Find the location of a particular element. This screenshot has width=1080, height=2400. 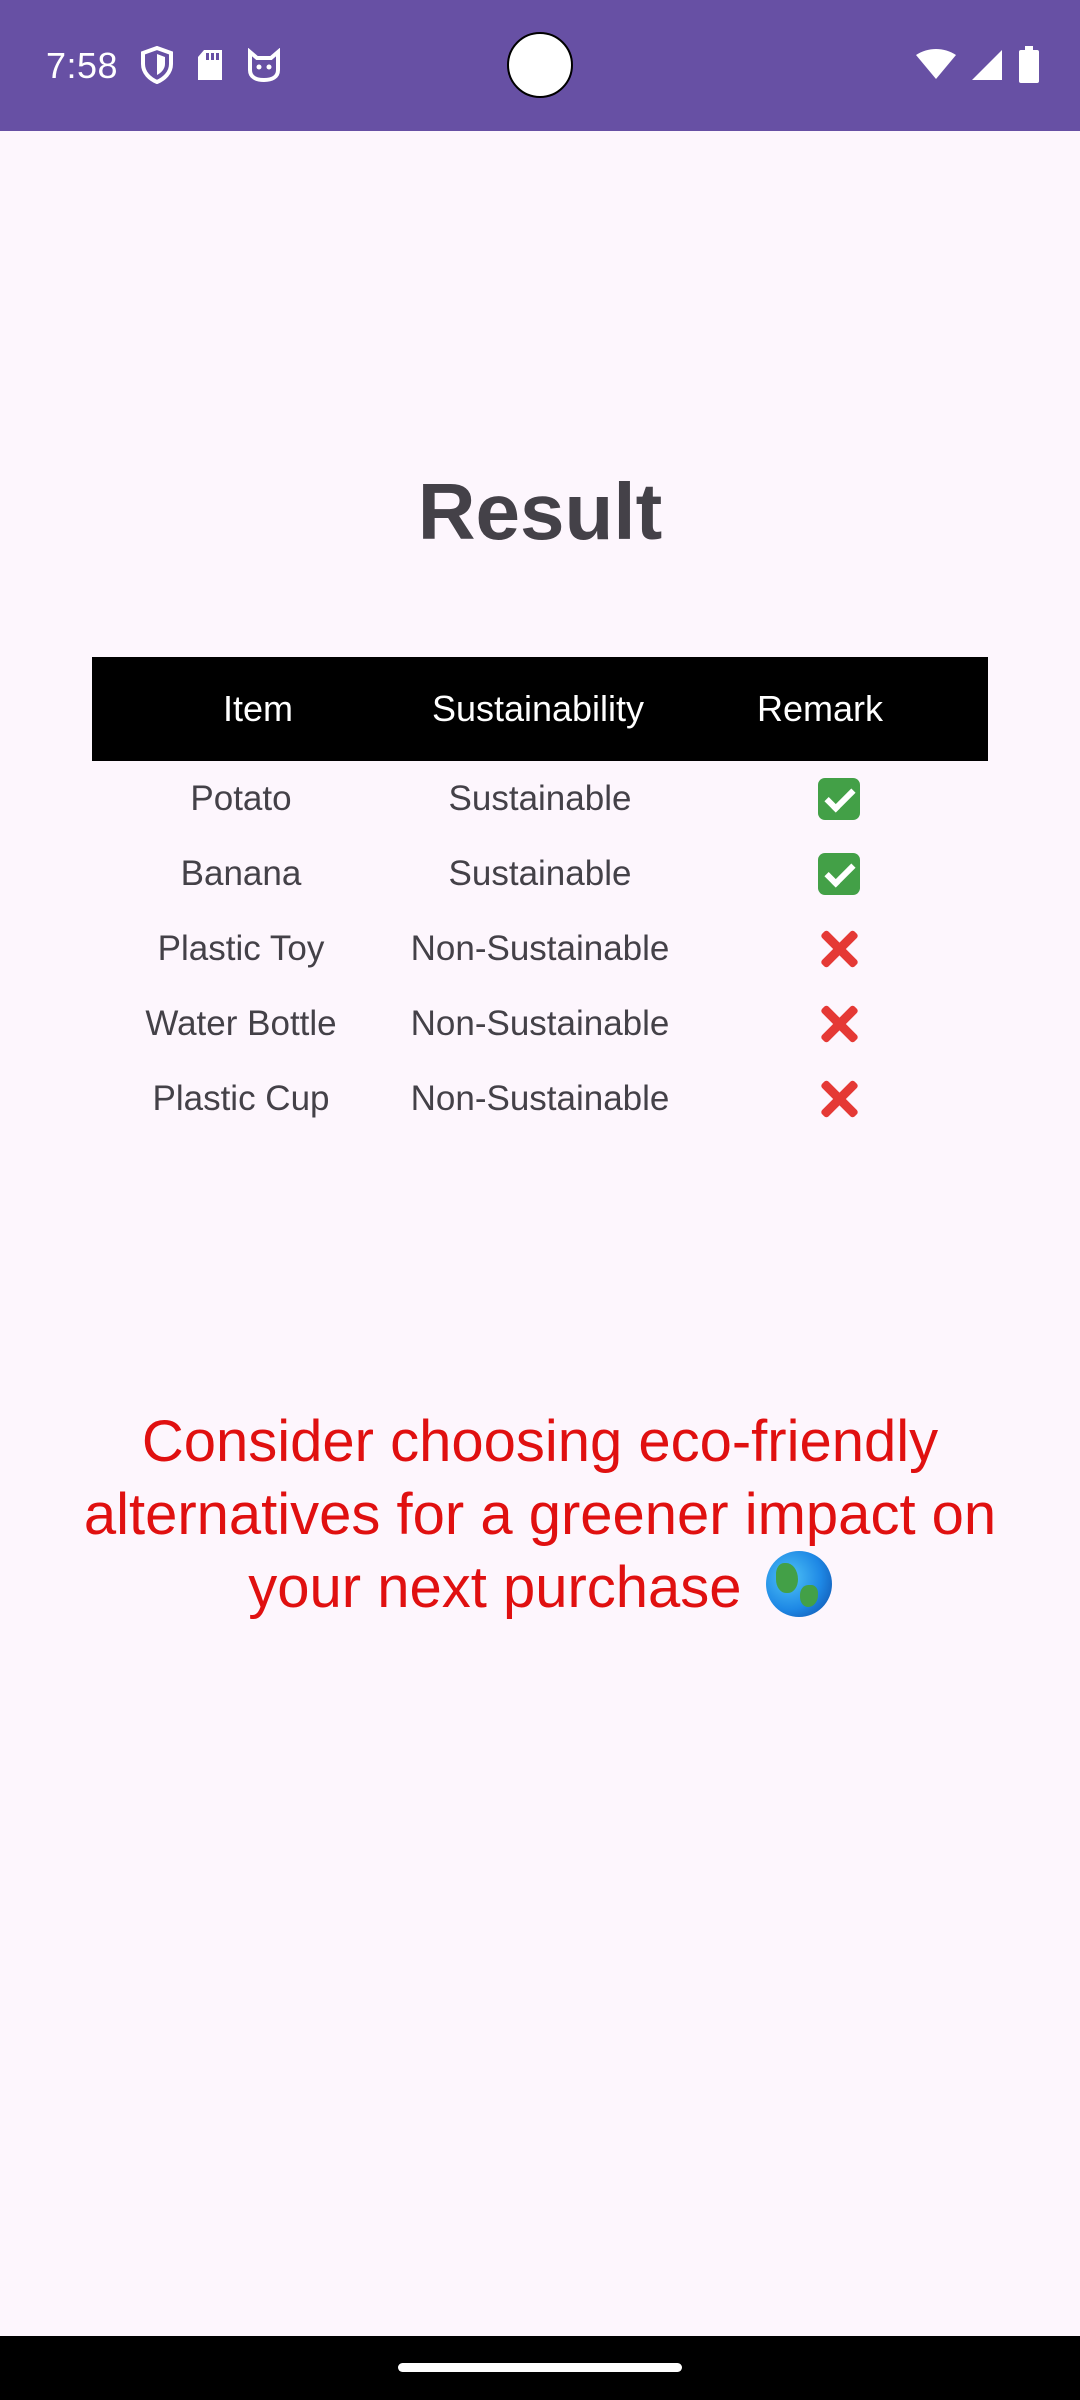

camera-cutout is located at coordinates (540, 65).